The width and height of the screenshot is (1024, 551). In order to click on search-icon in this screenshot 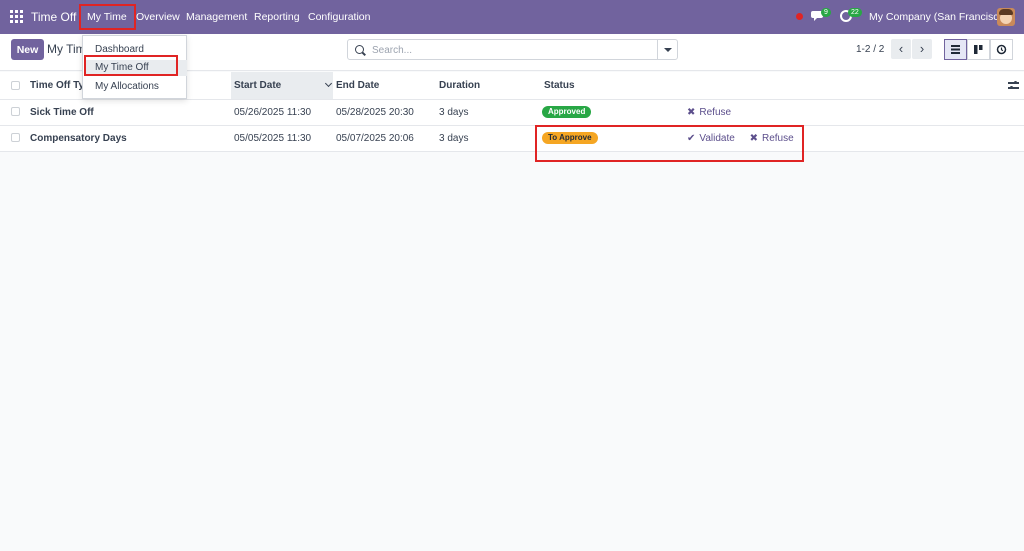, I will do `click(359, 49)`.